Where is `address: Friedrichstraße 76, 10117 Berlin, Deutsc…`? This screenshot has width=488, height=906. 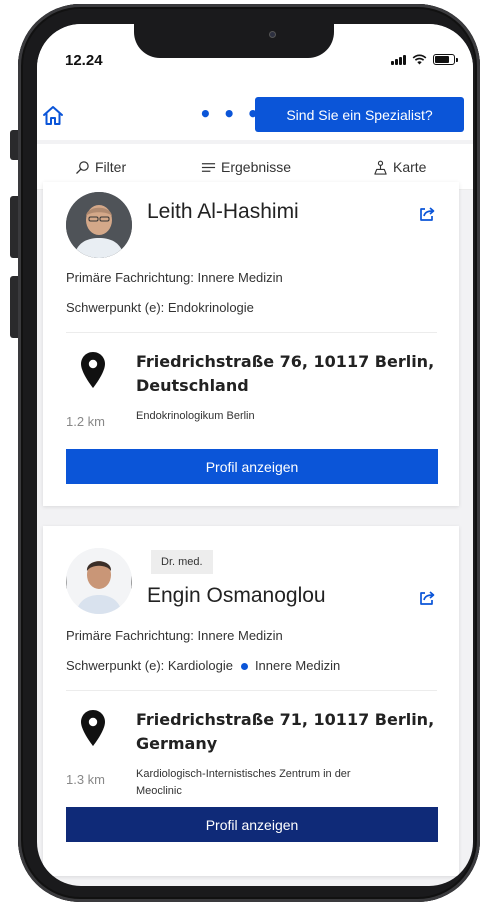 address: Friedrichstraße 76, 10117 Berlin, Deutsc… is located at coordinates (286, 374).